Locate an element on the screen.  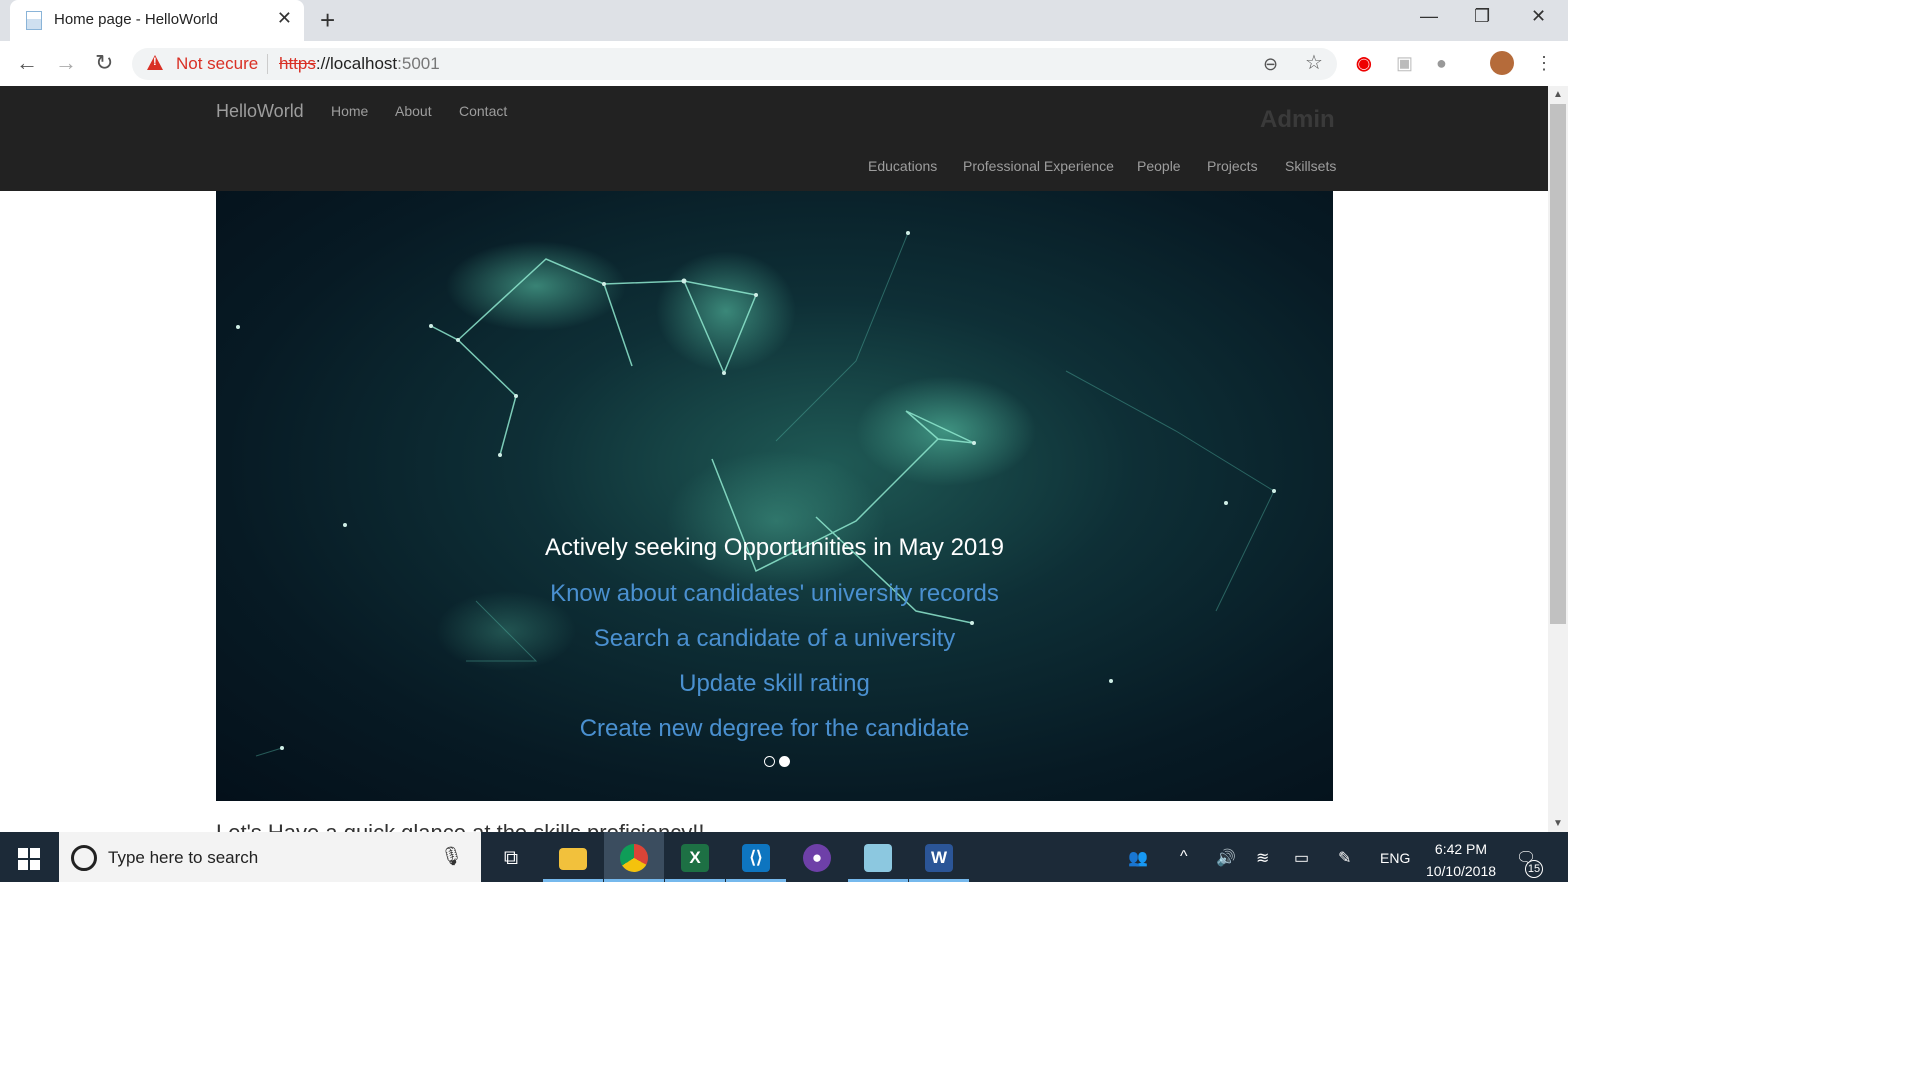
app-icon is located at coordinates (878, 858).